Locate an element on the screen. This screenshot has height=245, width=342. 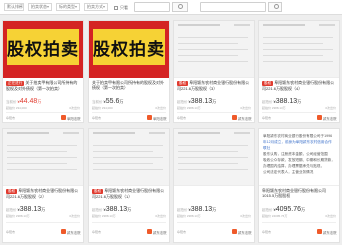
description-line: 年12月成立，前身为阜阳颍东农村信用合作联社 is located at coordinates (297, 145).